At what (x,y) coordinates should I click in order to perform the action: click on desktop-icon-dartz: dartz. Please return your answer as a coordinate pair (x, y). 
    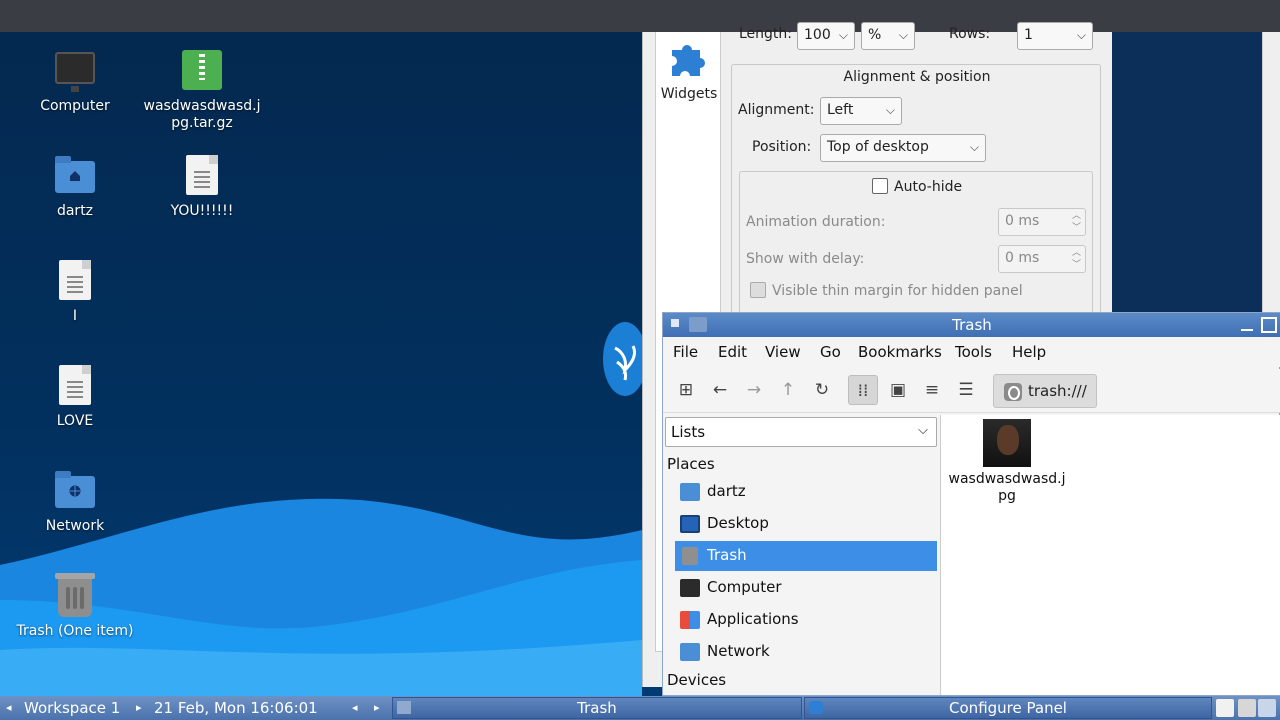
    Looking at the image, I should click on (75, 186).